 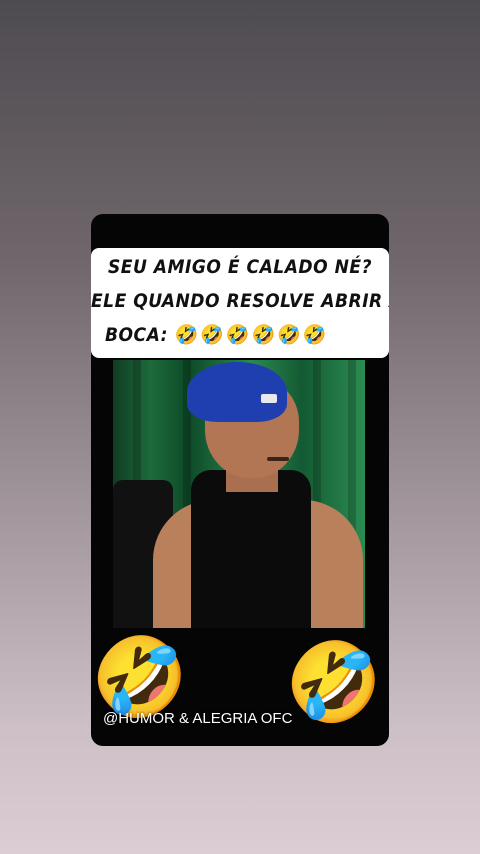 I want to click on caption-line-2: ELE QUANDO RESOLVE ABRIR A, so click(x=240, y=301).